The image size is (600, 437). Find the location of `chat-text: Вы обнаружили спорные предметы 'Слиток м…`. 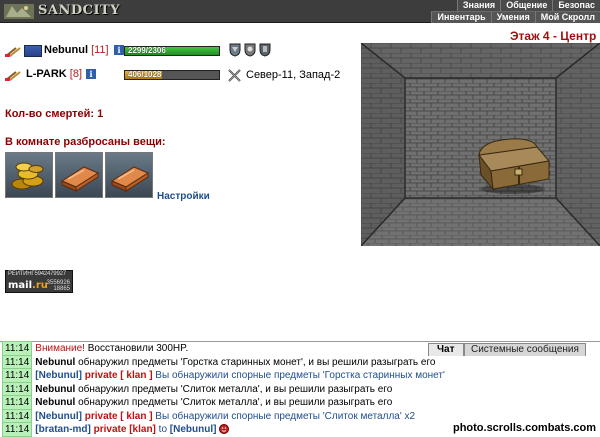

chat-text: Вы обнаружили спорные предметы 'Слиток м… is located at coordinates (284, 416).